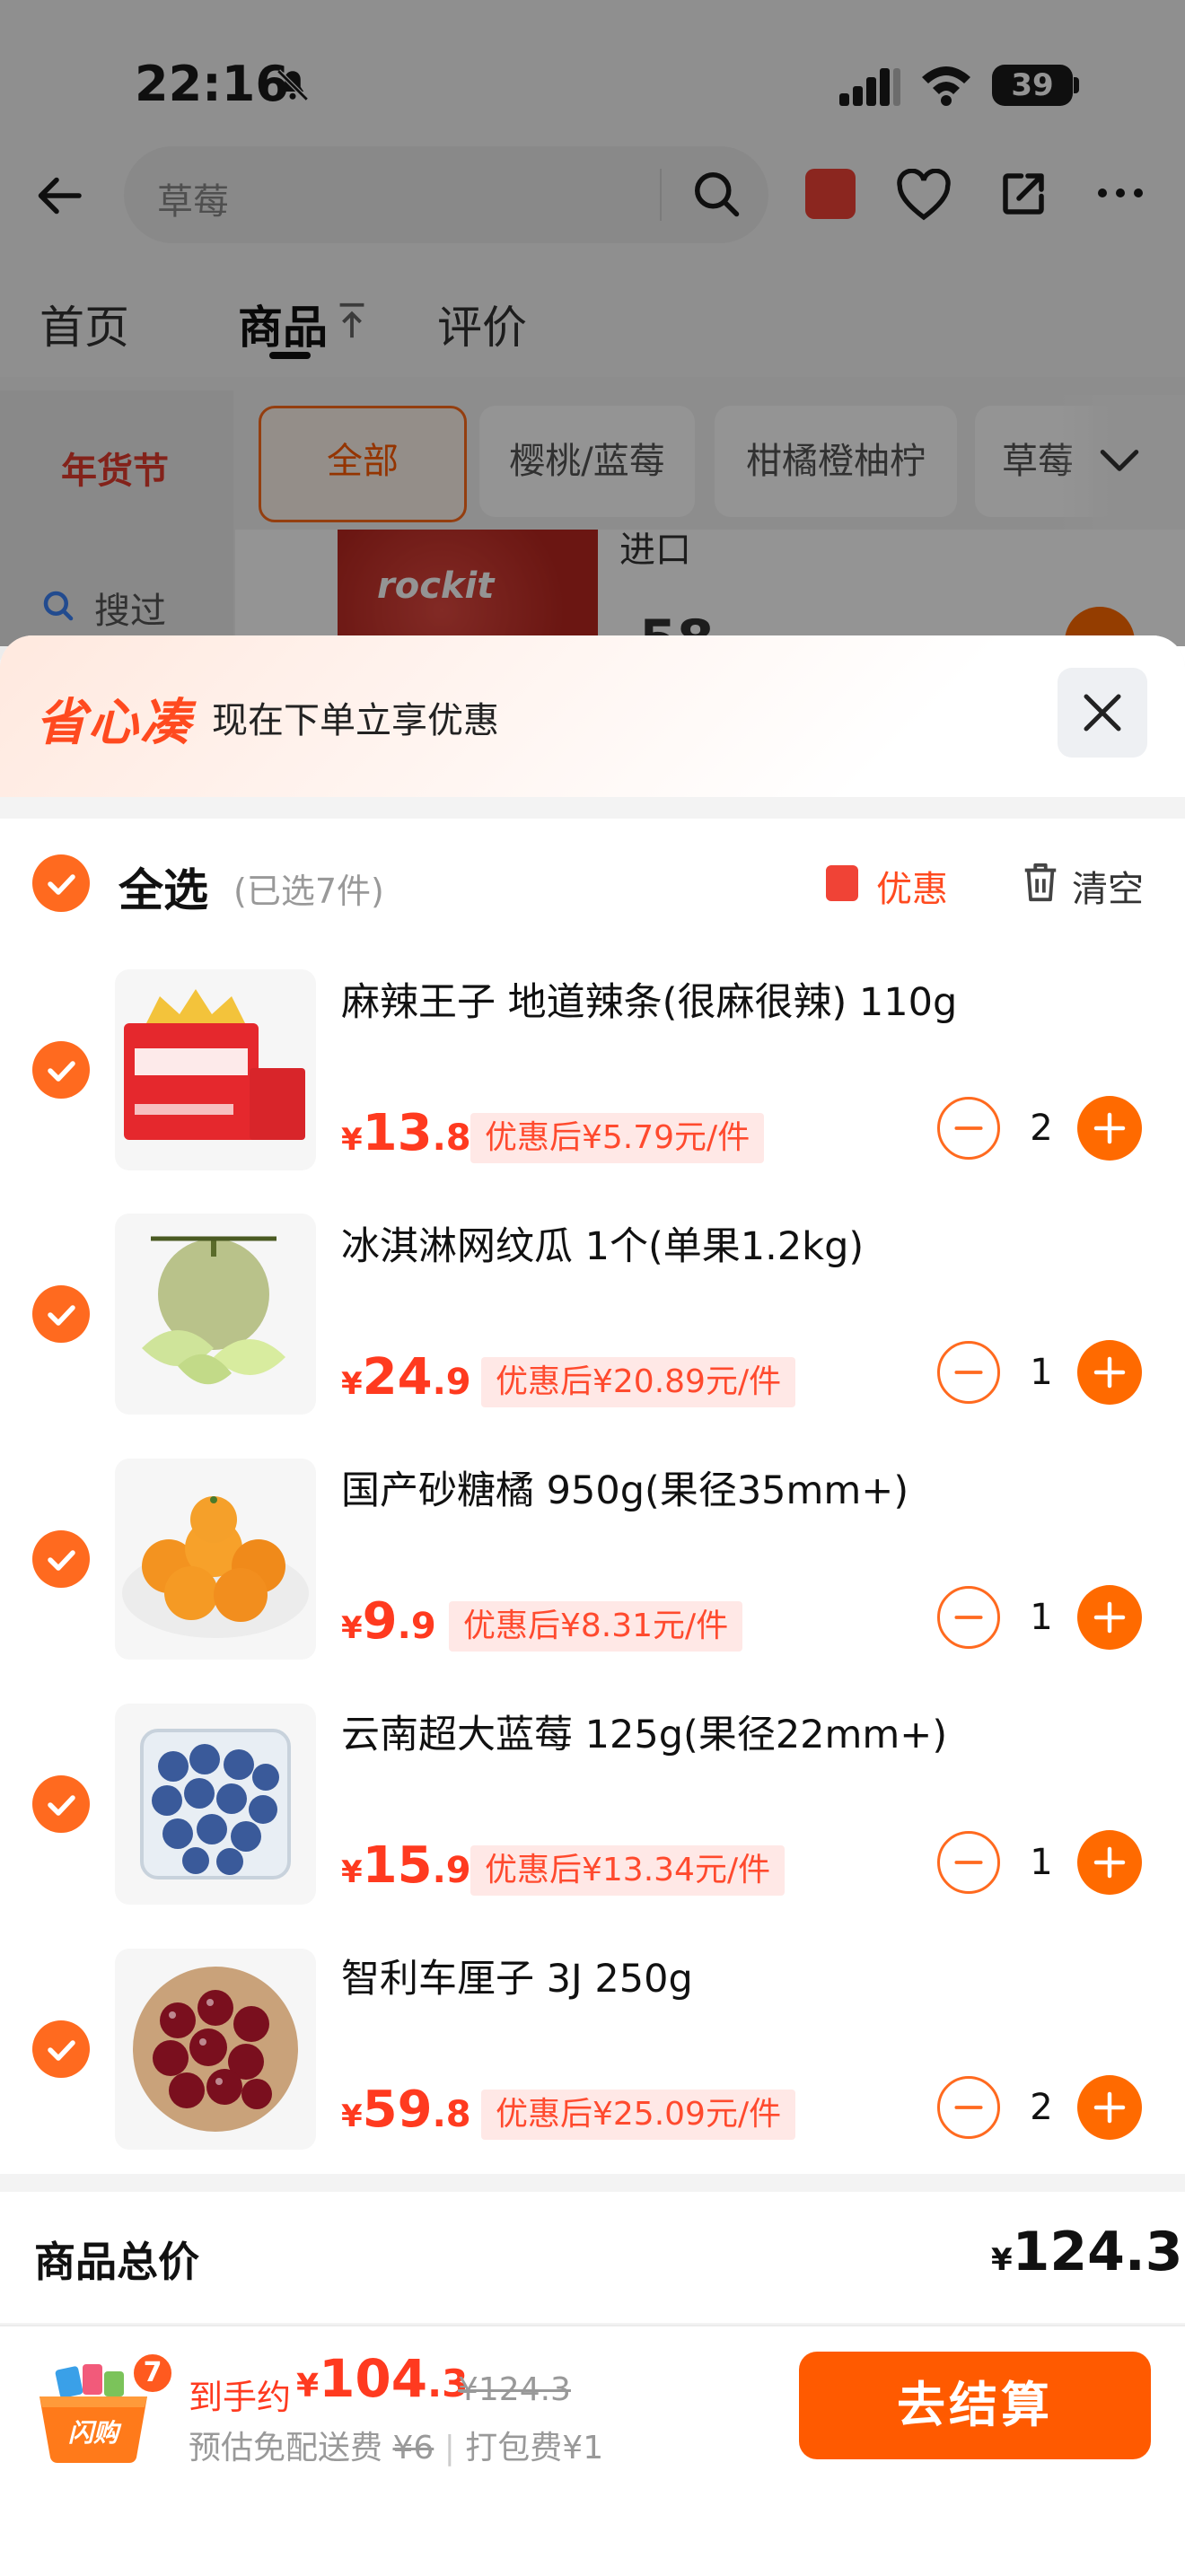  What do you see at coordinates (1097, 2252) in the screenshot?
I see `total-value: 124.3` at bounding box center [1097, 2252].